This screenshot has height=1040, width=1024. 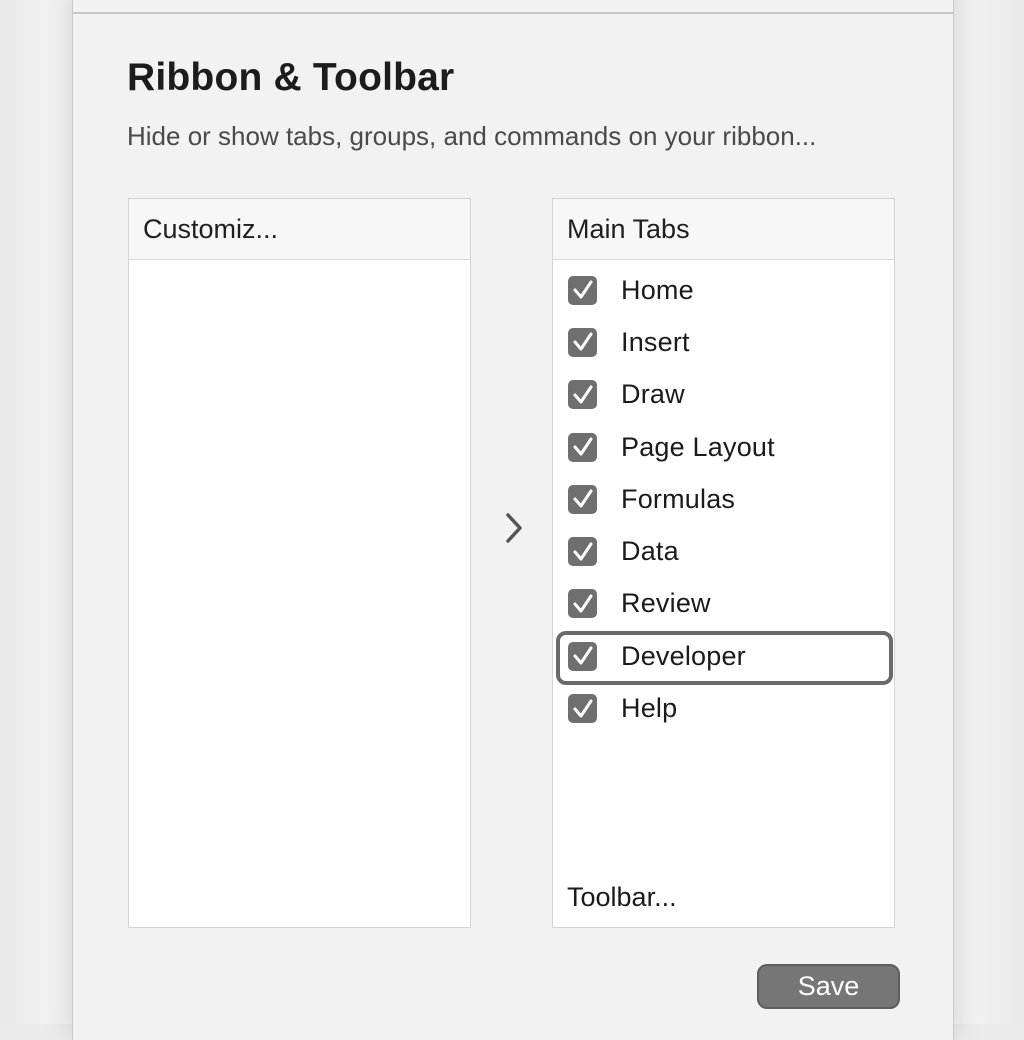 I want to click on tab-label: Review, so click(x=666, y=603).